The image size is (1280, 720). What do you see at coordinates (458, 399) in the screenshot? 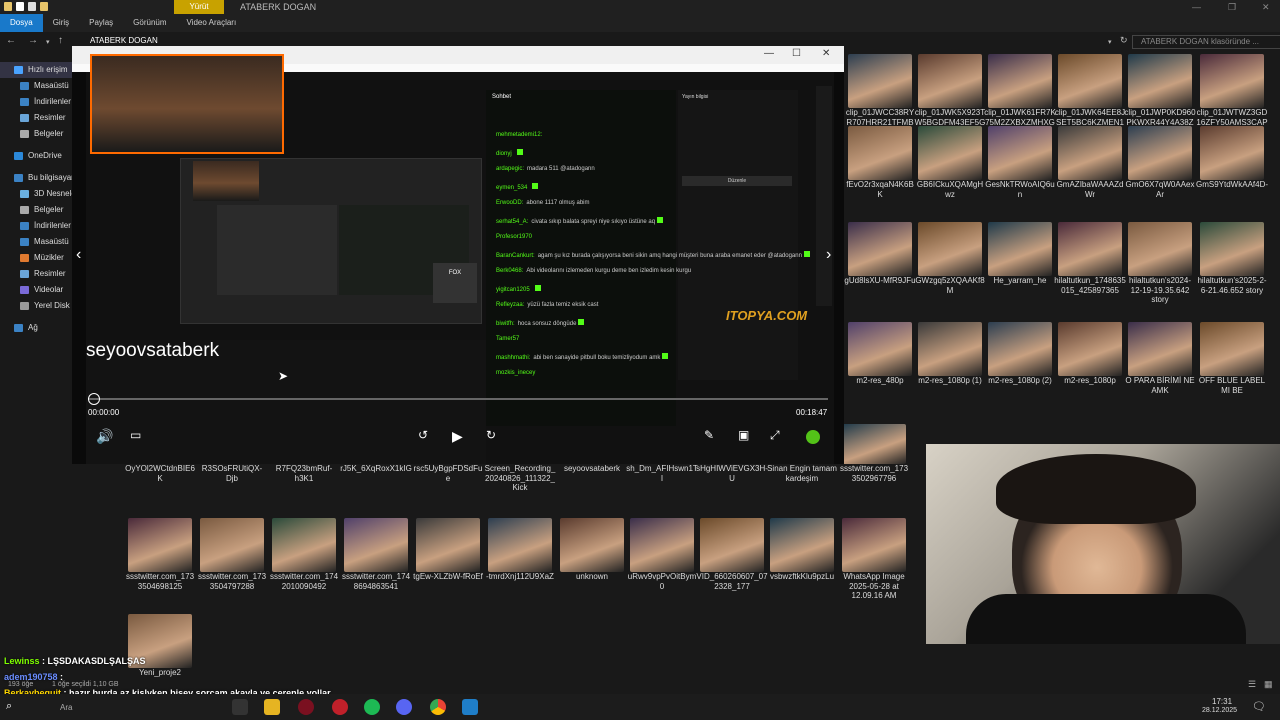
I see `seek-bar` at bounding box center [458, 399].